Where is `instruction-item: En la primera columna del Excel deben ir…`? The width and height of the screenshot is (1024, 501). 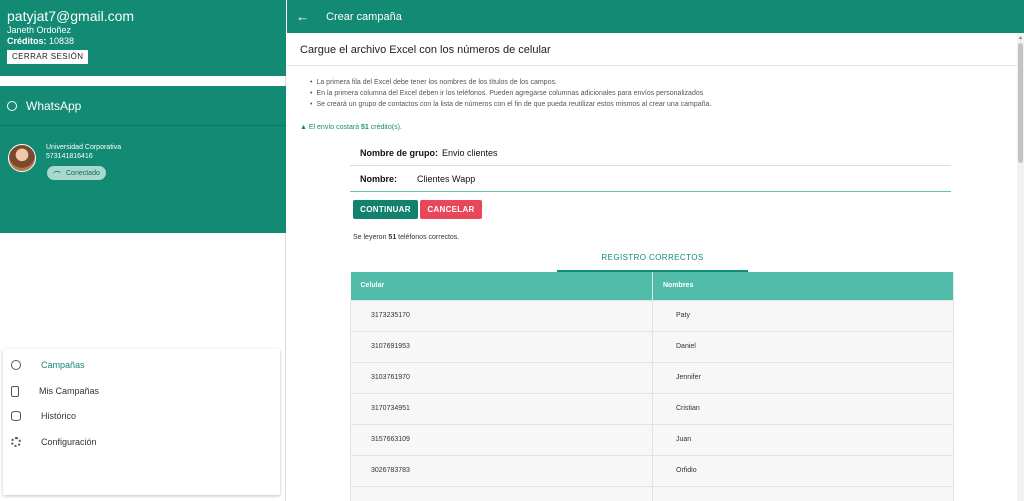 instruction-item: En la primera columna del Excel deben ir… is located at coordinates (510, 93).